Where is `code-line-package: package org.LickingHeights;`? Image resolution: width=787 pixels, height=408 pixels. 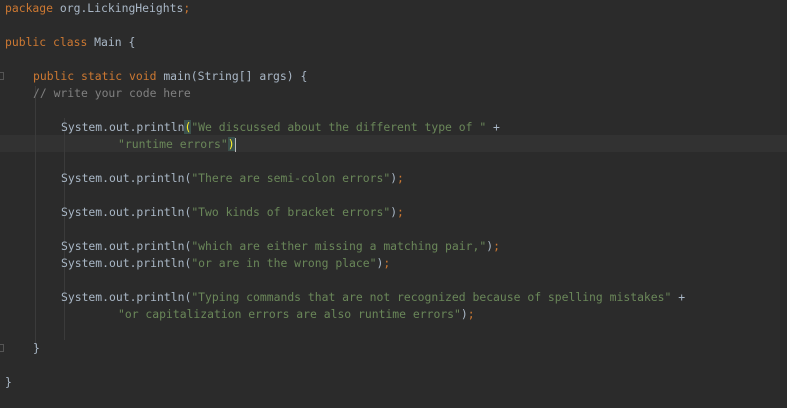
code-line-package: package org.LickingHeights; is located at coordinates (97, 8).